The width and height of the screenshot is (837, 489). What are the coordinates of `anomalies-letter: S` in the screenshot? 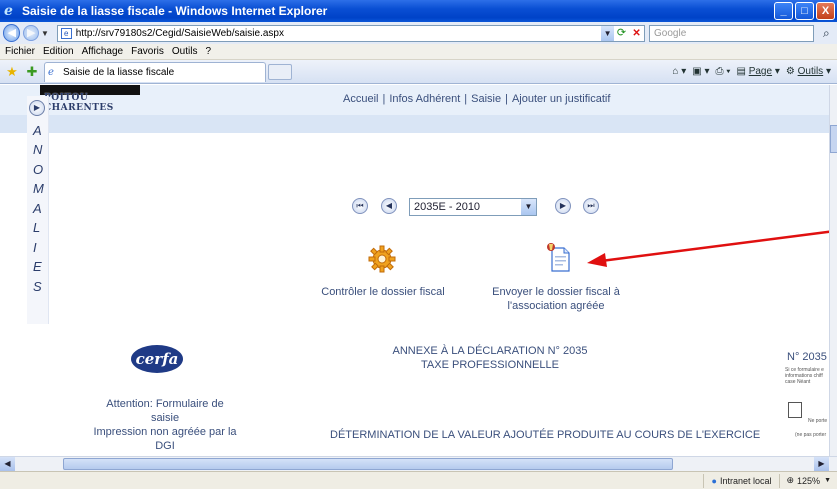 It's located at (37, 286).